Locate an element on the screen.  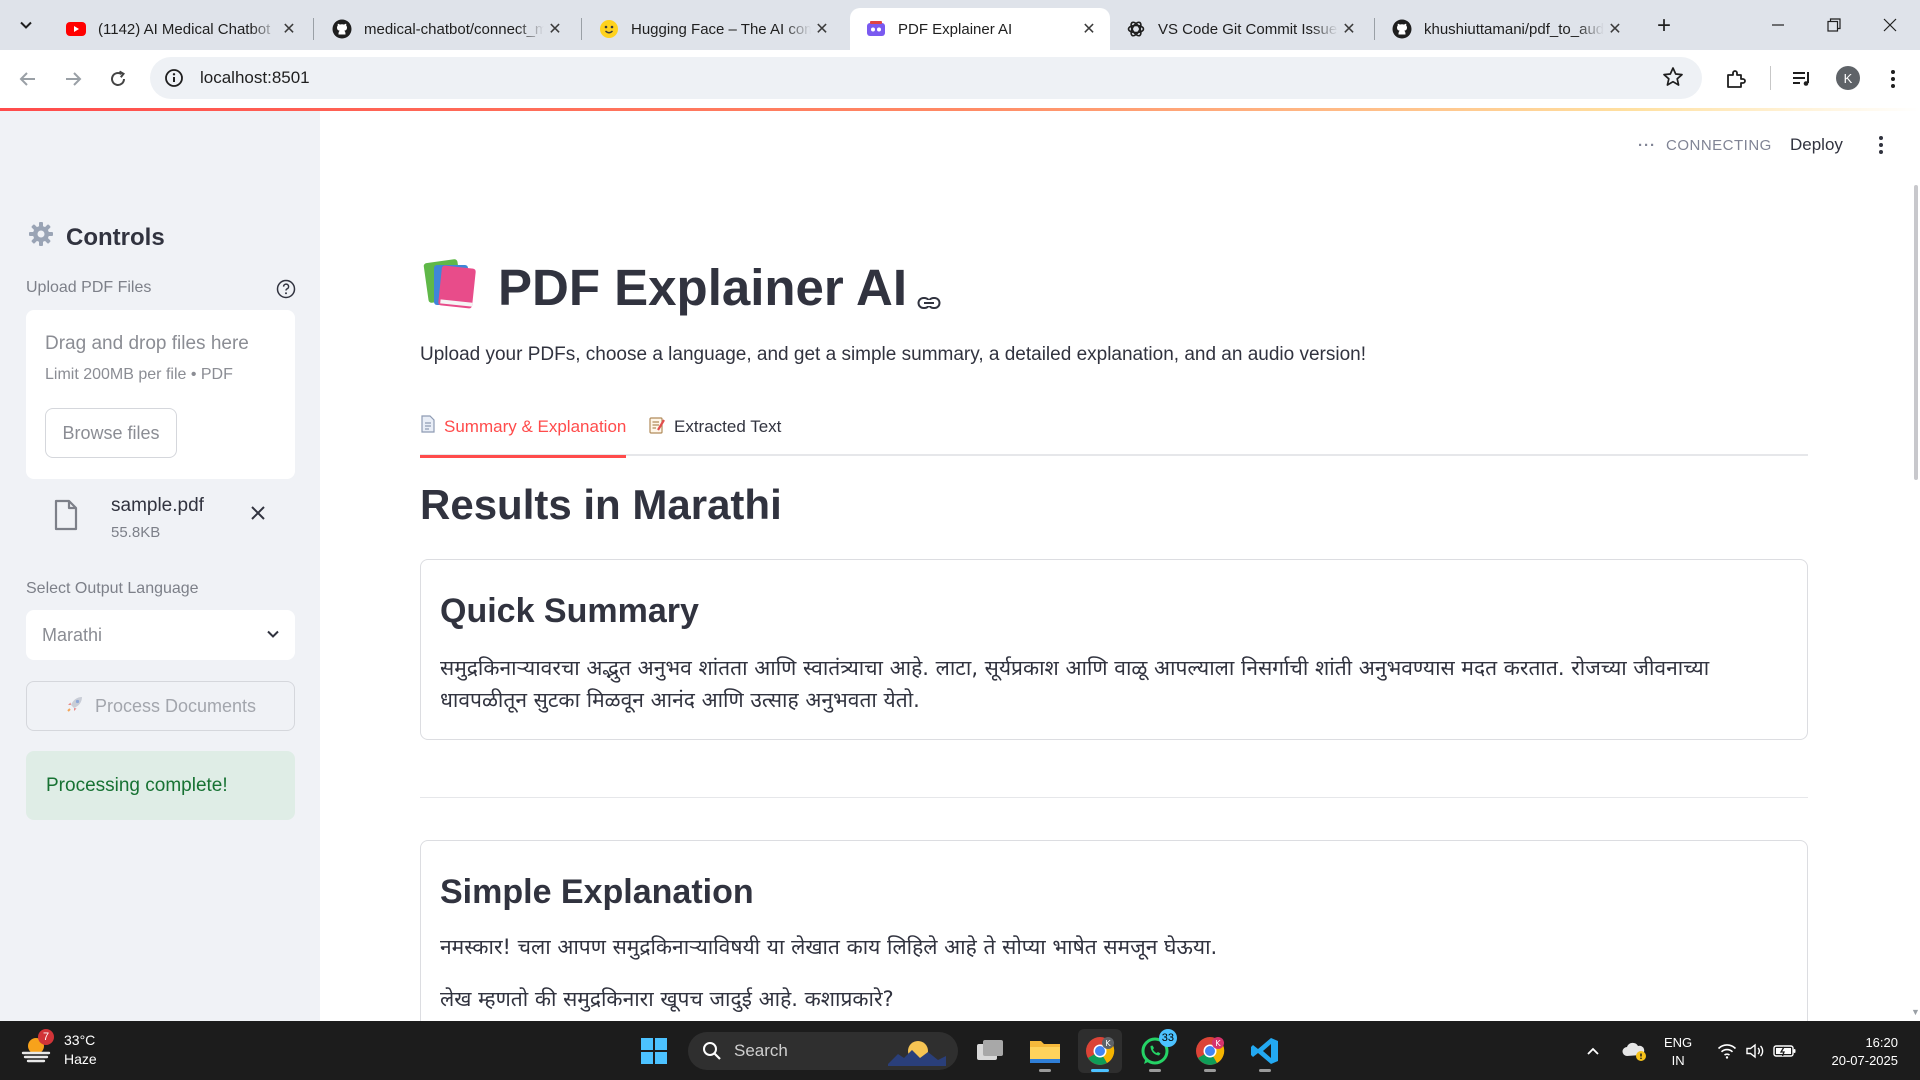
search-placeholder: Search is located at coordinates (761, 1050).